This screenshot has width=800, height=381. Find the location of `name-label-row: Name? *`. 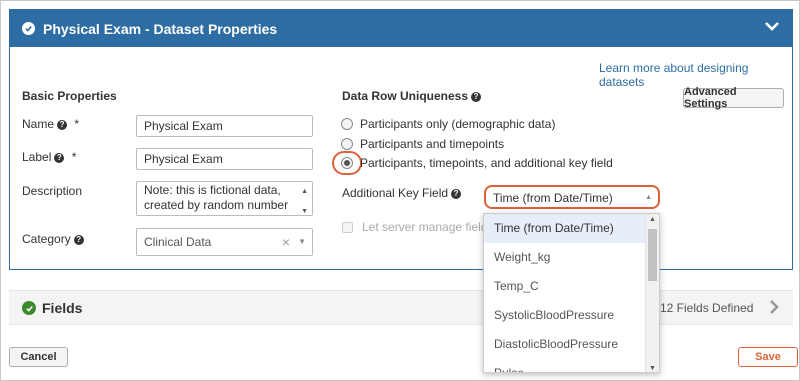

name-label-row: Name? * is located at coordinates (50, 124).